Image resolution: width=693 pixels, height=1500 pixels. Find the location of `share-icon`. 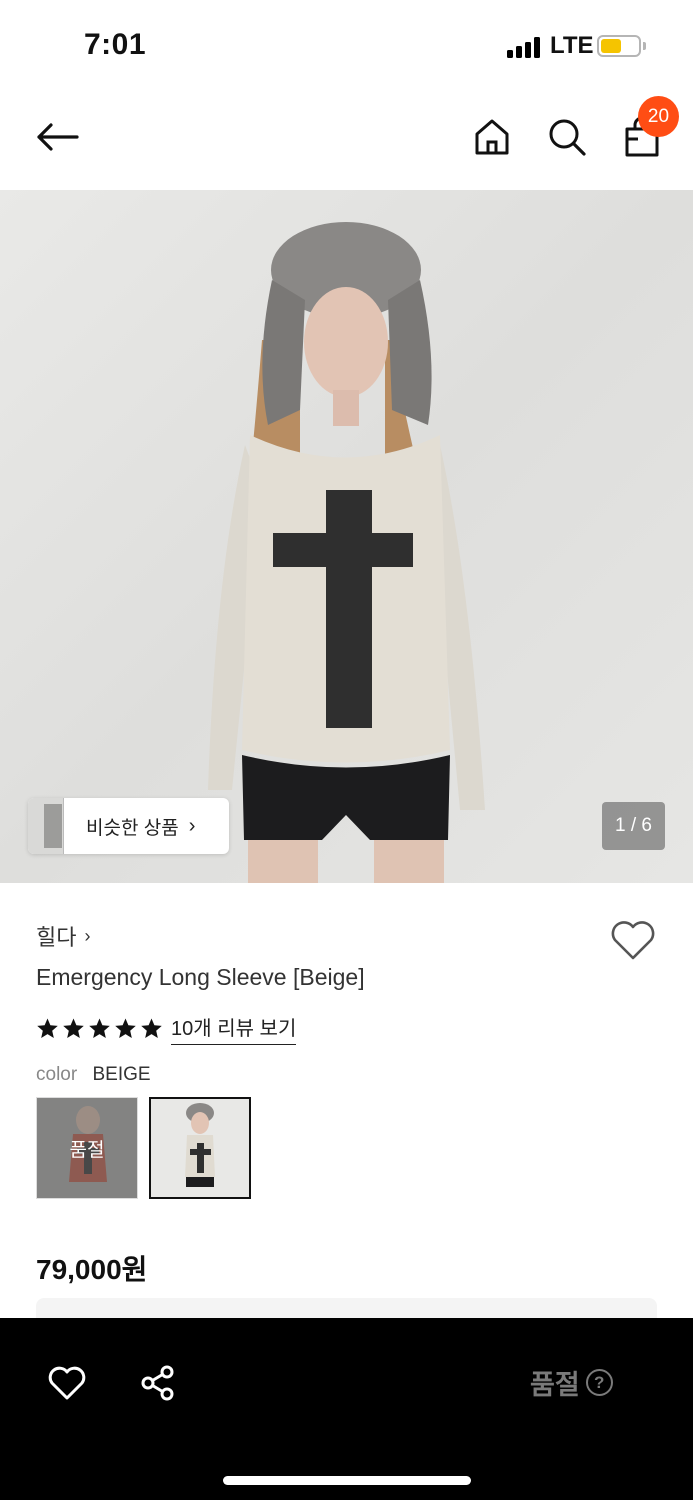

share-icon is located at coordinates (157, 1383).